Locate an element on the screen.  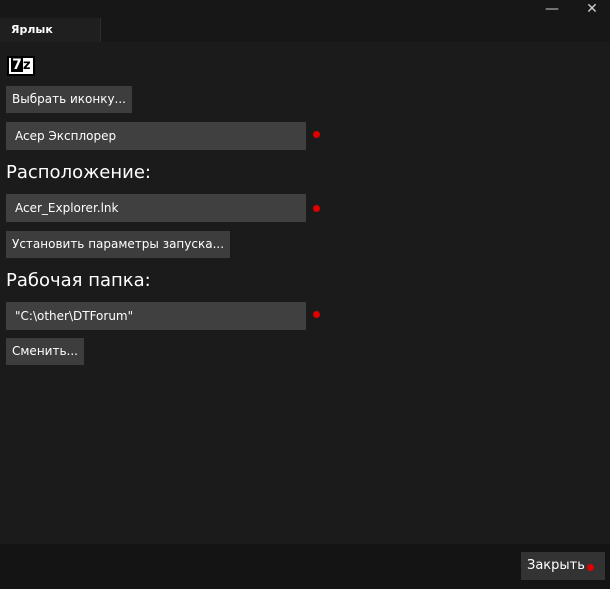
7zip-logo-icon: 7 z is located at coordinates (21, 66).